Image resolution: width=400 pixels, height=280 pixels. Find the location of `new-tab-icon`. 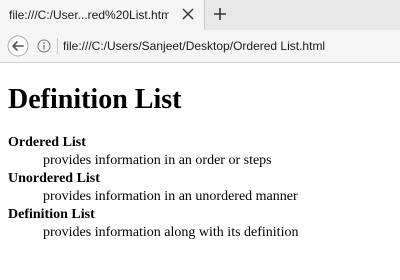

new-tab-icon is located at coordinates (220, 14).